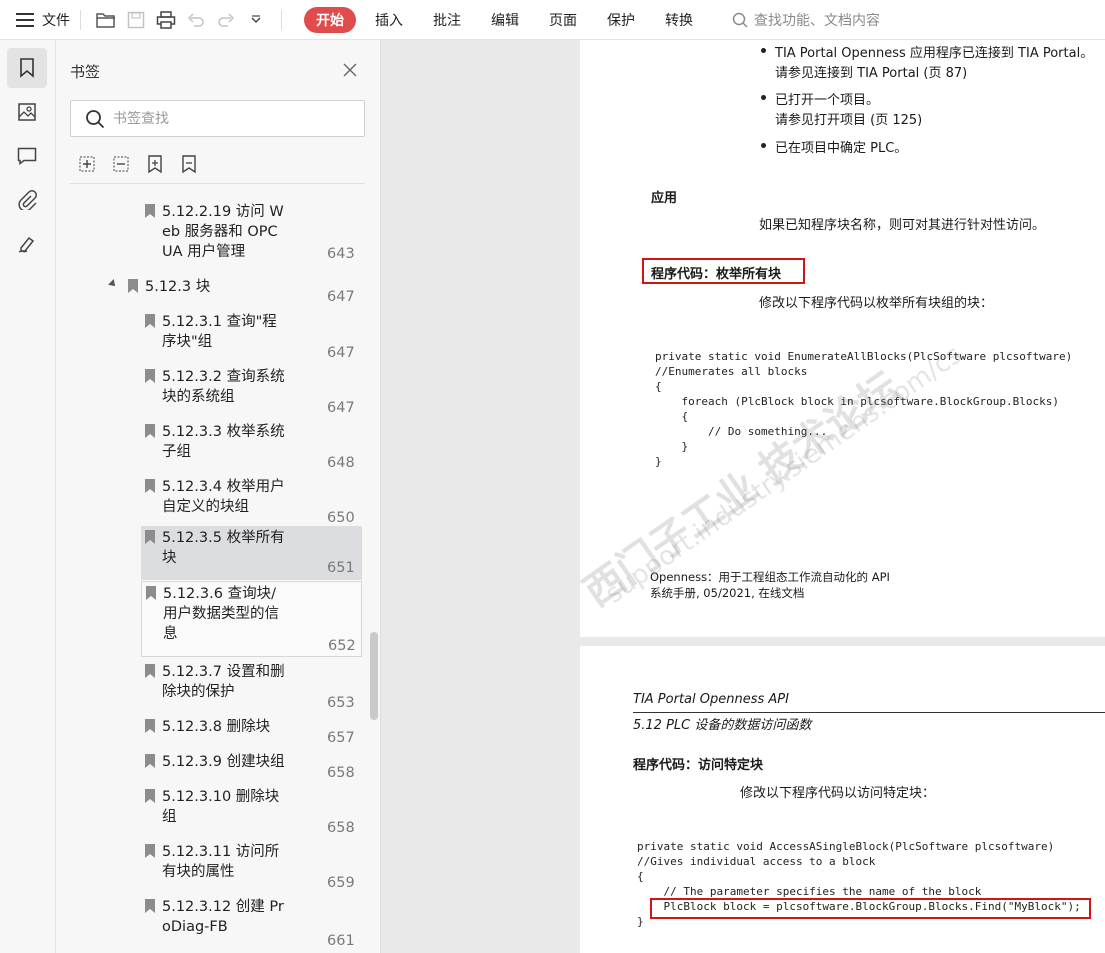 This screenshot has height=953, width=1105. Describe the element at coordinates (221, 807) in the screenshot. I see `bookmark-label: 5.12.3.10 删除块 组` at that location.